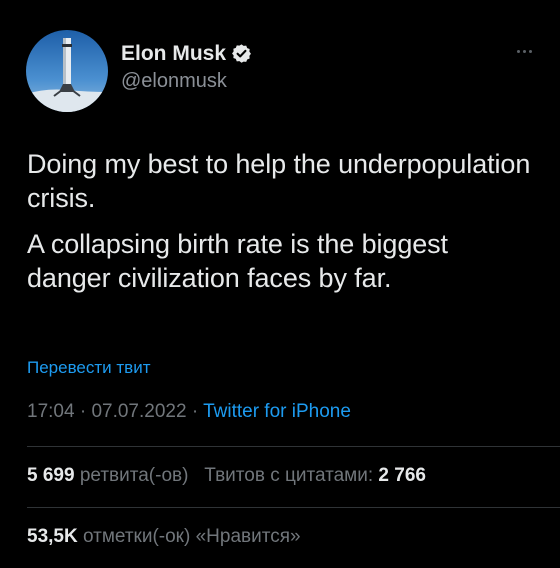  What do you see at coordinates (289, 475) in the screenshot?
I see `quotes-label: Твитов с цитатами:` at bounding box center [289, 475].